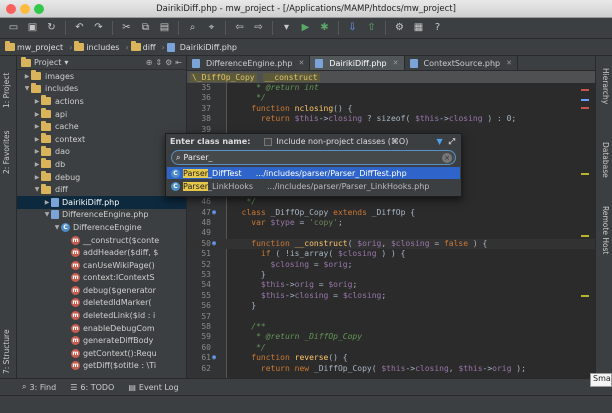 The width and height of the screenshot is (612, 413). Describe the element at coordinates (305, 28) in the screenshot. I see `run-icon: ▶` at that location.